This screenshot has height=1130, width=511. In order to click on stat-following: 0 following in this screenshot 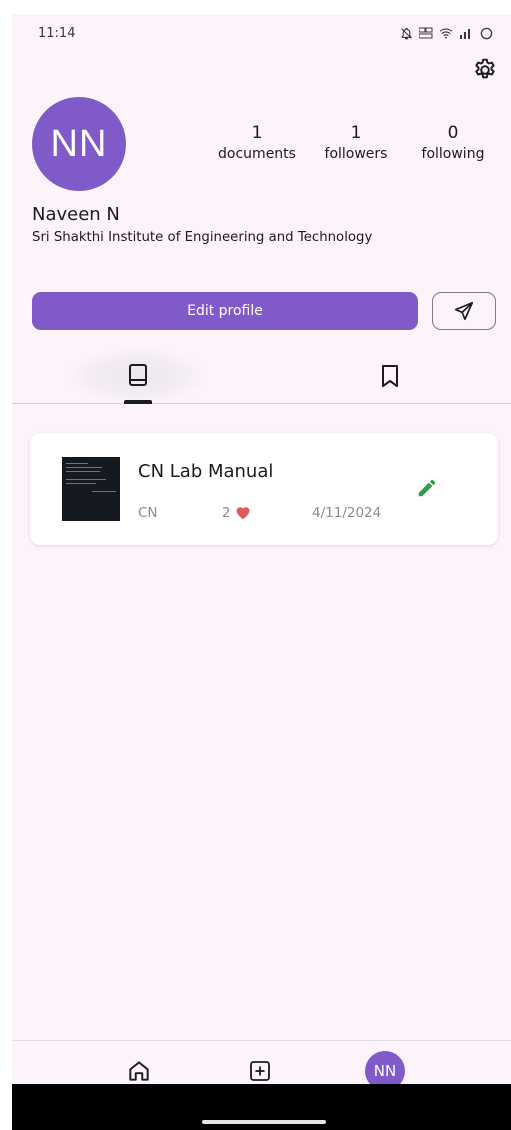, I will do `click(453, 143)`.